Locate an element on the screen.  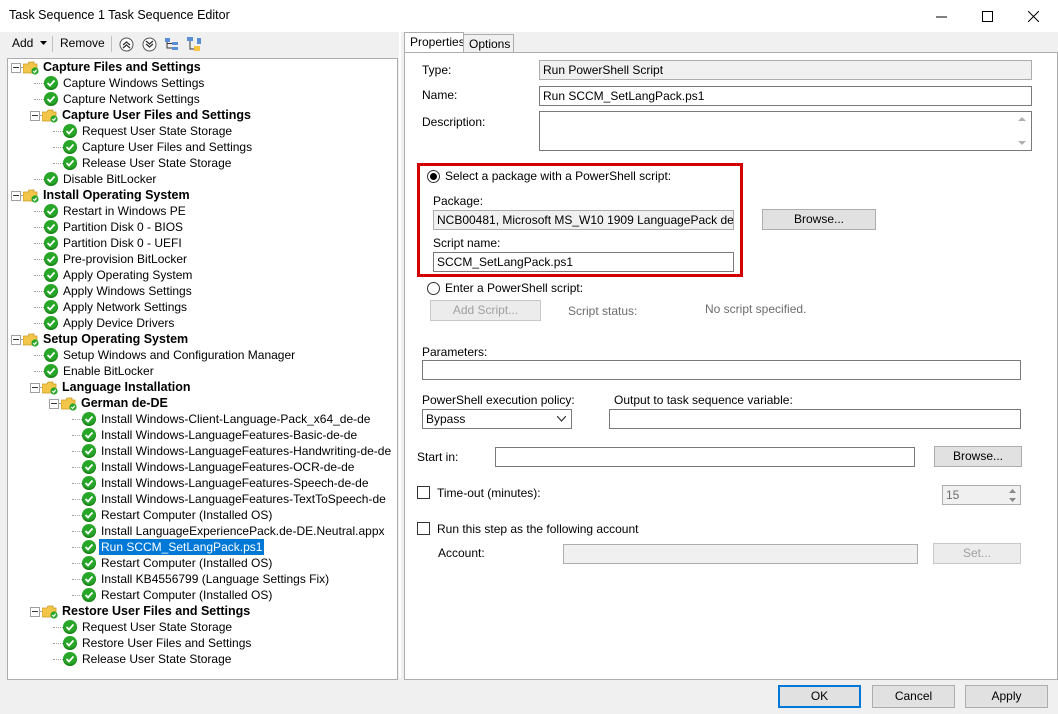
enter-script-radio is located at coordinates (433, 288).